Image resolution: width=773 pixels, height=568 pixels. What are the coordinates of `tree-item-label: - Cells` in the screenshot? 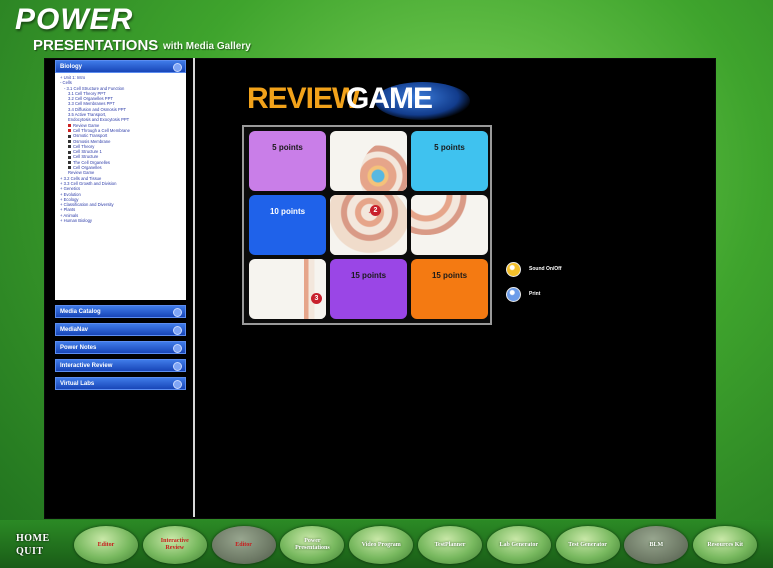 It's located at (66, 83).